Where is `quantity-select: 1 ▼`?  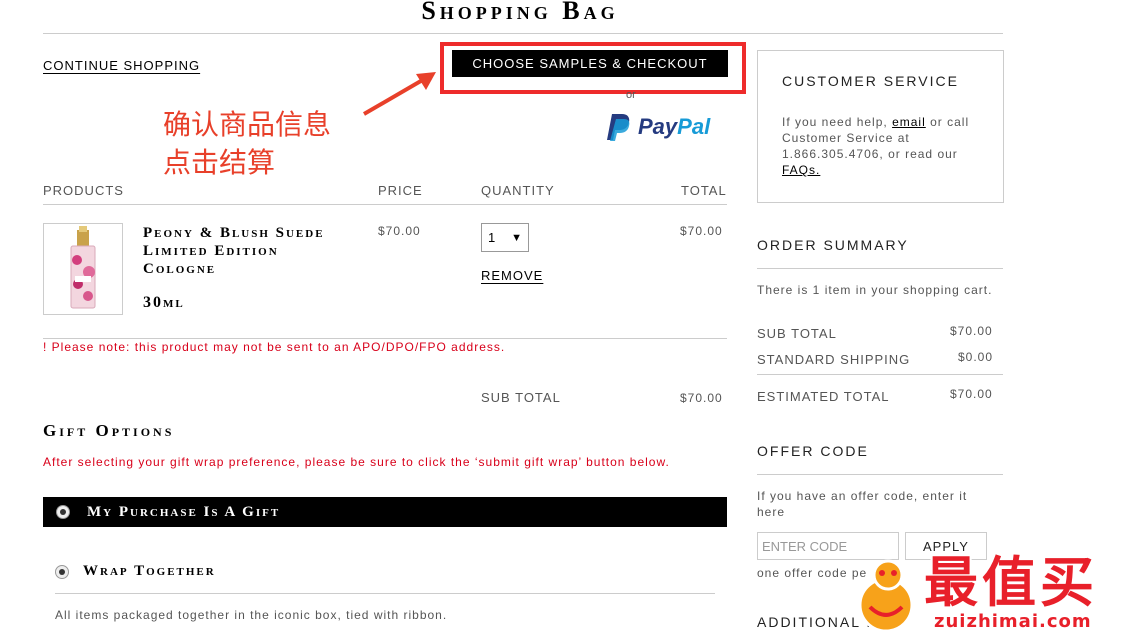
quantity-select: 1 ▼ is located at coordinates (505, 237).